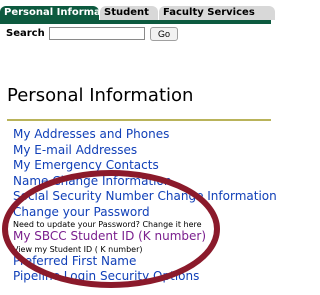 The height and width of the screenshot is (295, 320). I want to click on addresses-phones-link: My Addresses and Phones, so click(143, 135).